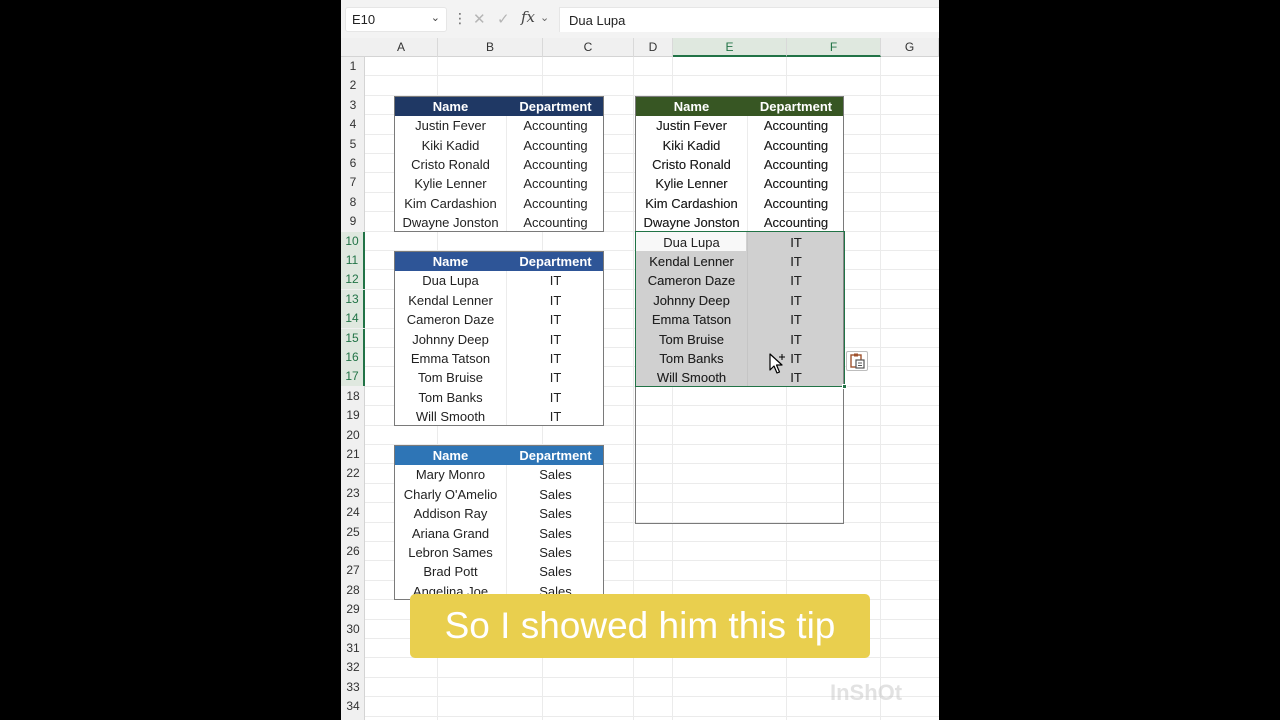 This screenshot has width=1280, height=720. What do you see at coordinates (834, 47) in the screenshot?
I see `column-header-f: F` at bounding box center [834, 47].